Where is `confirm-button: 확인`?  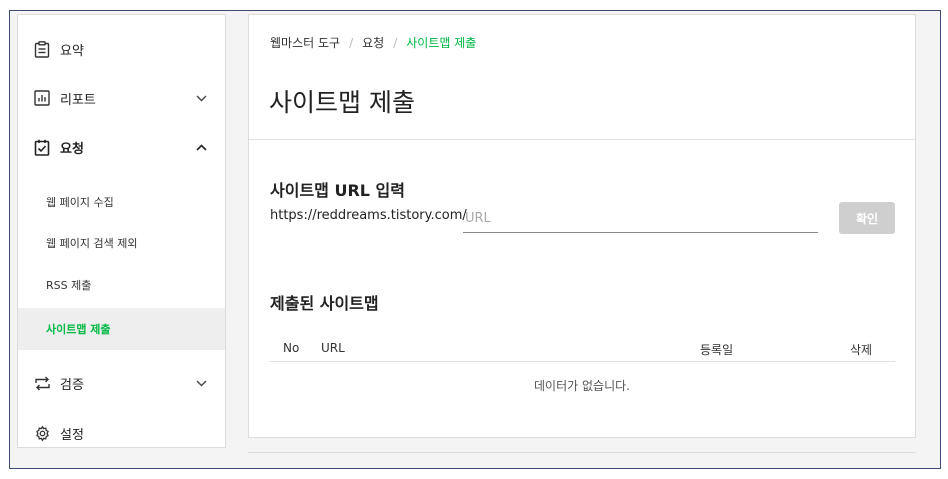 confirm-button: 확인 is located at coordinates (867, 218).